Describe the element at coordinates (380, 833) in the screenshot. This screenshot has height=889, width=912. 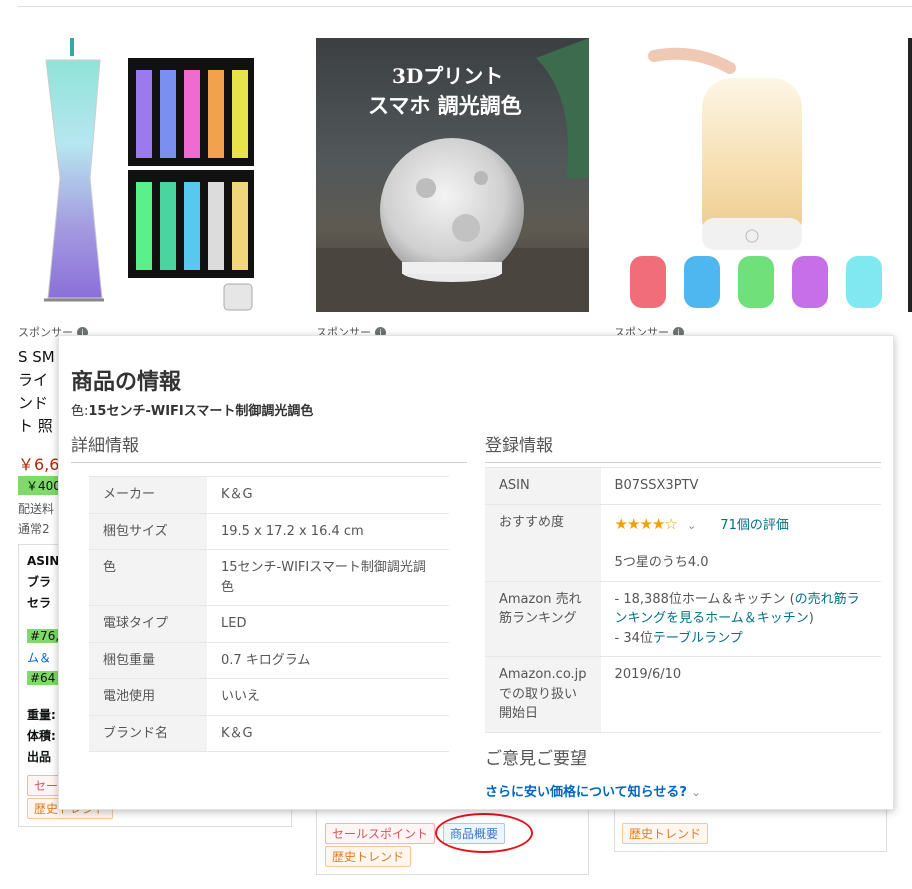
I see `tag-sale-point: セールスポイント` at that location.